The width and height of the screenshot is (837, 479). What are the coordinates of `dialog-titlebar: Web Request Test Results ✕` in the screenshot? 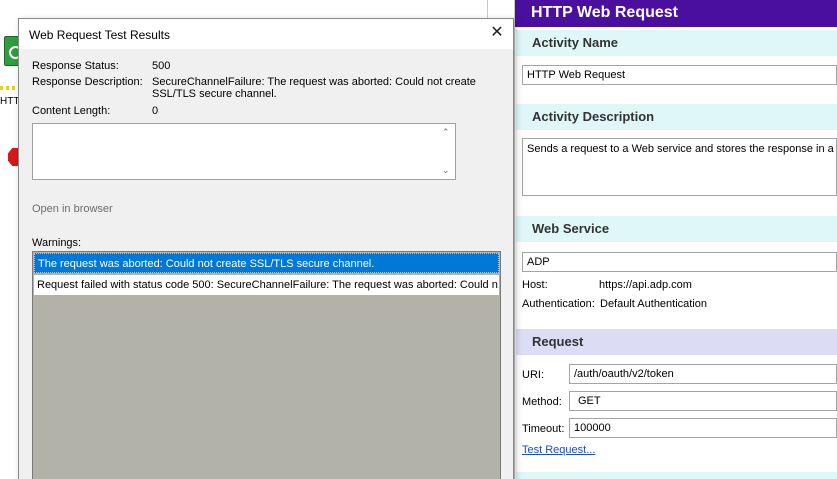 It's located at (266, 34).